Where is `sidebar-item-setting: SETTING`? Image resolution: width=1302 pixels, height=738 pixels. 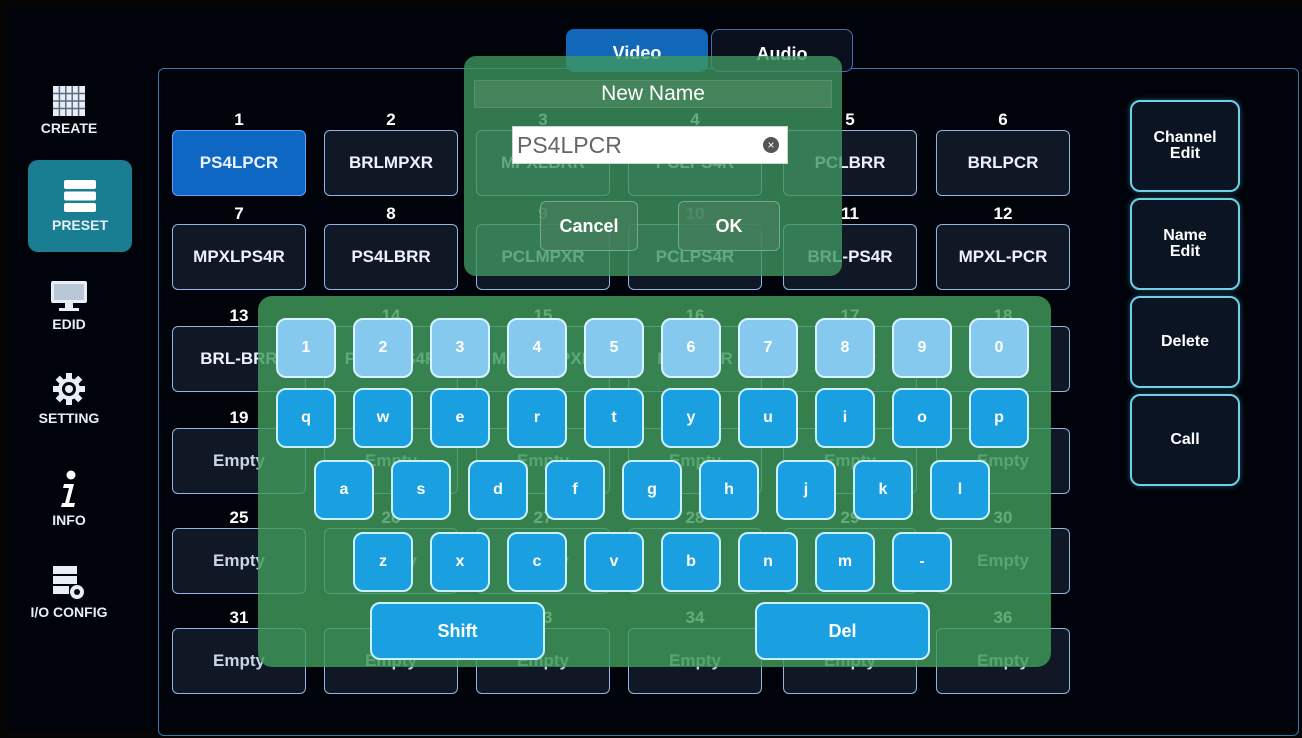
sidebar-item-setting: SETTING is located at coordinates (69, 403).